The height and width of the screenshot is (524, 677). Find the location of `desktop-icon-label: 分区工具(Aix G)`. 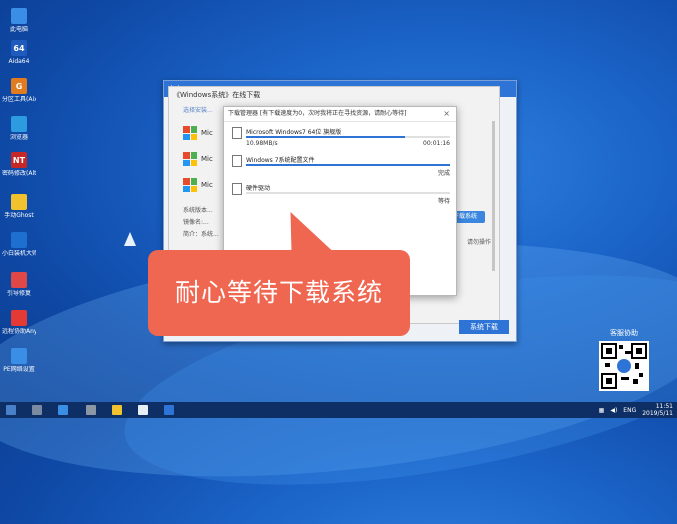

desktop-icon-label: 分区工具(Aix G) is located at coordinates (19, 99).